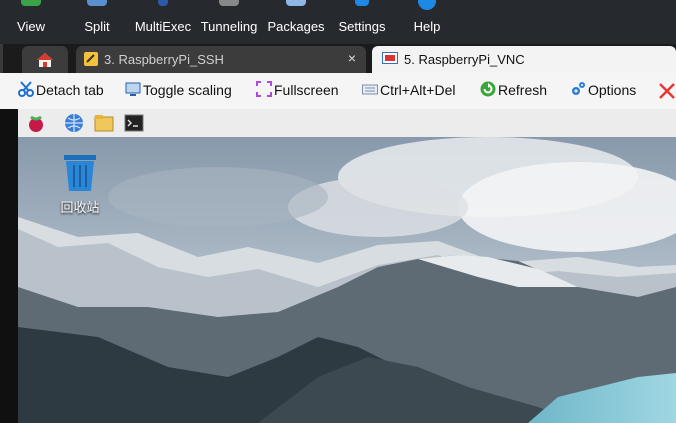  Describe the element at coordinates (31, 3) in the screenshot. I see `view-icon` at that location.